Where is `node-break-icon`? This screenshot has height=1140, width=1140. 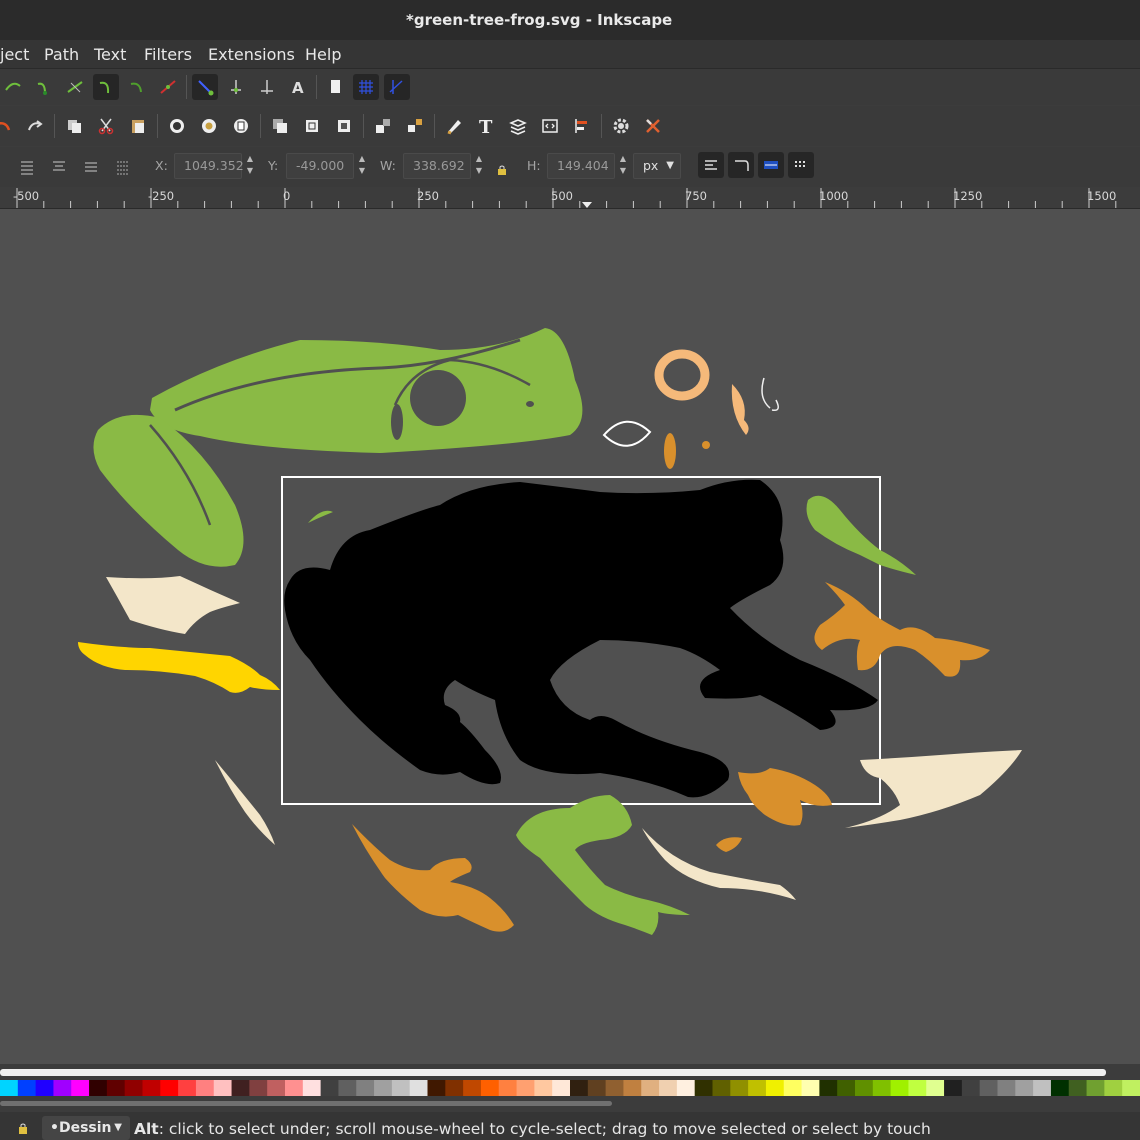 node-break-icon is located at coordinates (75, 87).